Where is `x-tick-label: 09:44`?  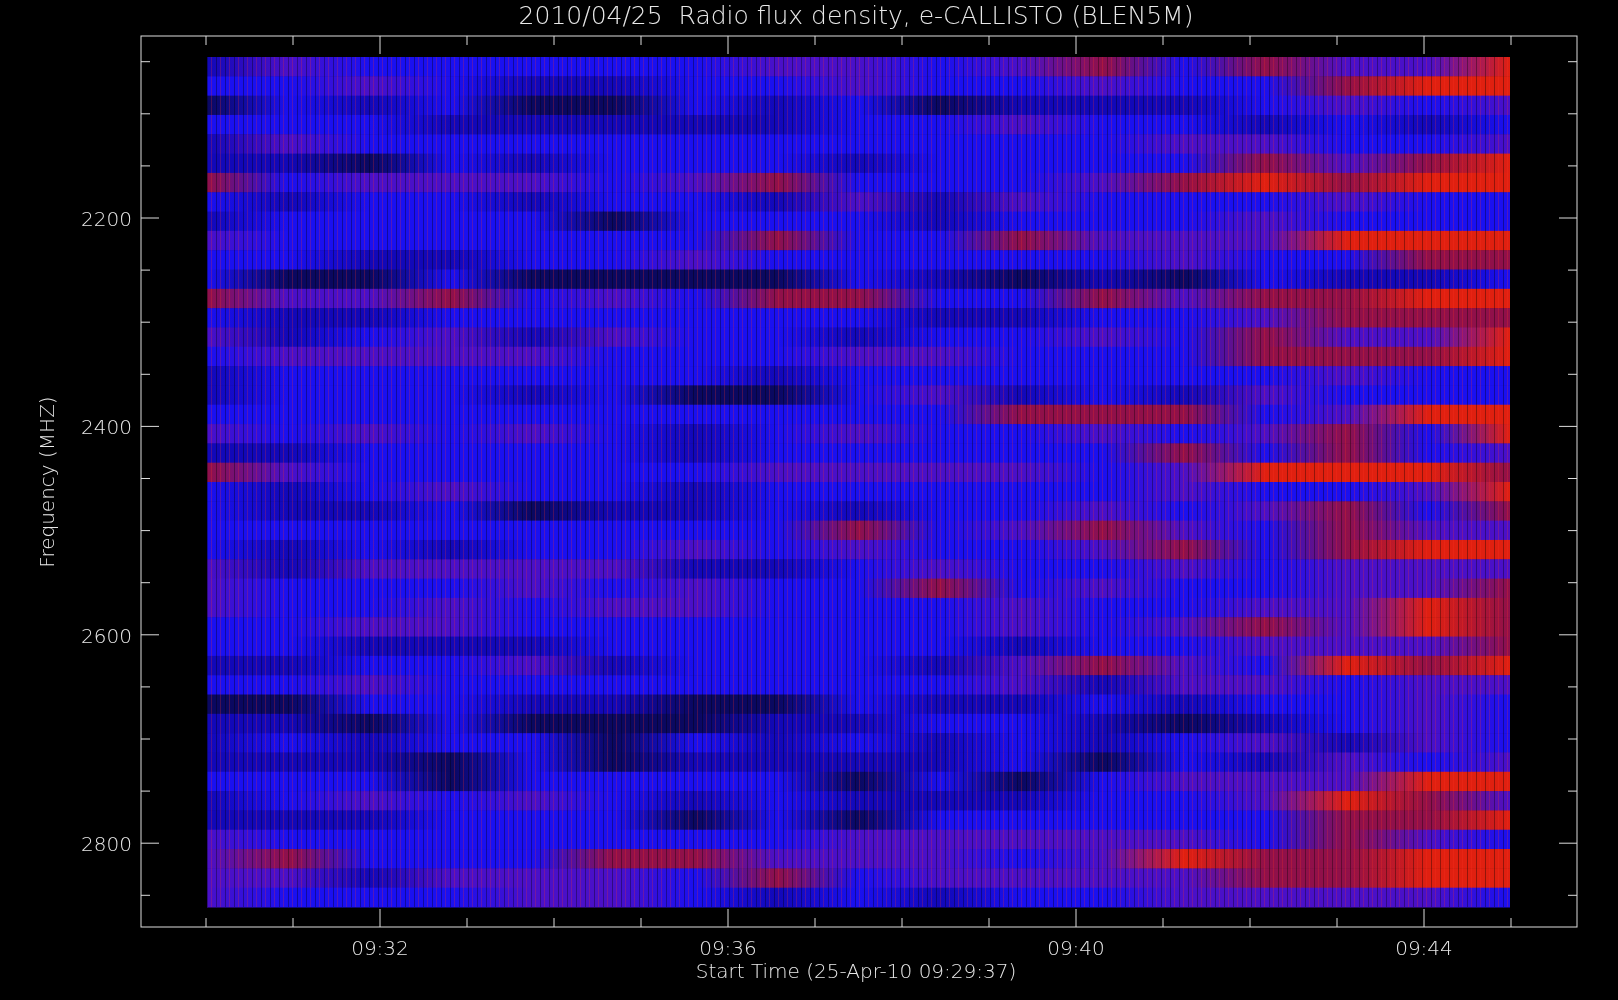 x-tick-label: 09:44 is located at coordinates (1424, 948).